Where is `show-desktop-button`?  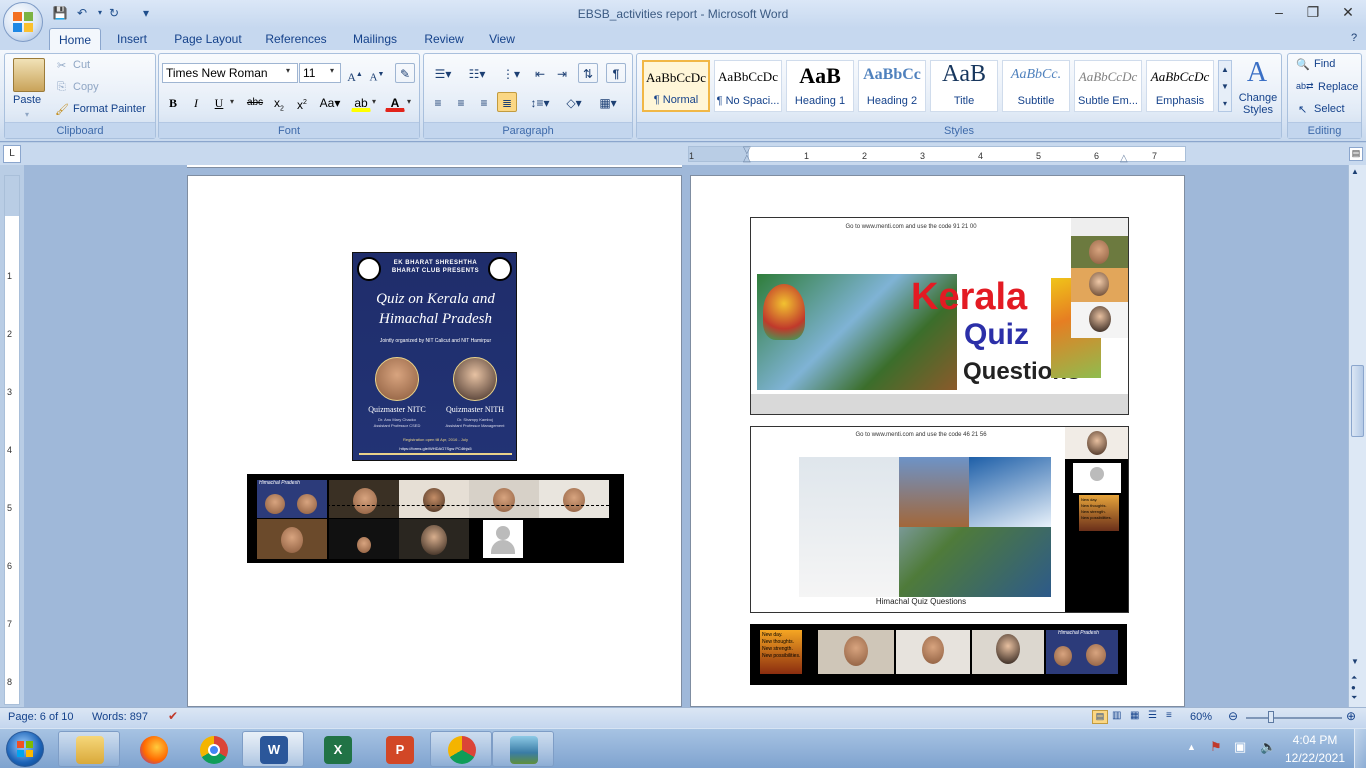 show-desktop-button is located at coordinates (1360, 748).